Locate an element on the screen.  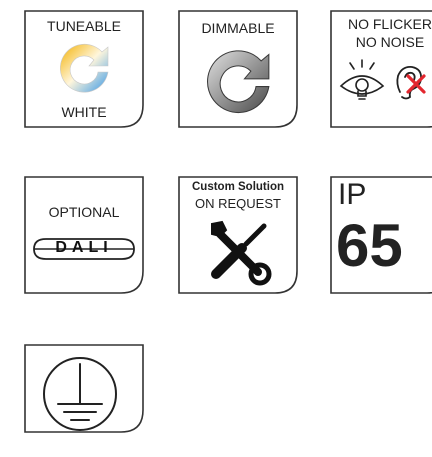
dimmable-tile: DIMMABLE is located at coordinates (238, 69).